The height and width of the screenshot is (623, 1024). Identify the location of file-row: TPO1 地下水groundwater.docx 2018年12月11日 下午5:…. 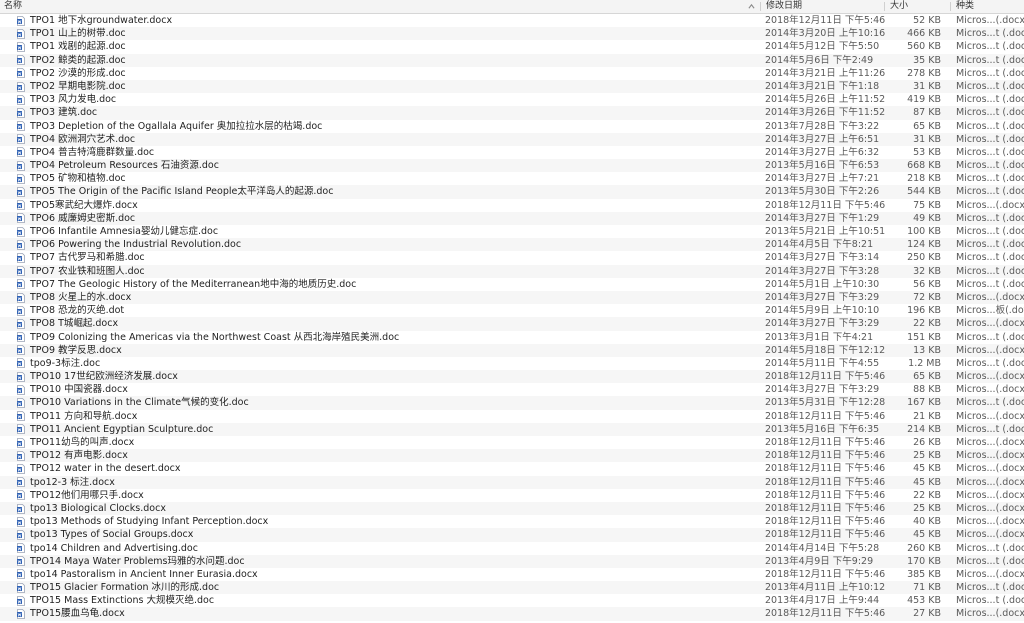
(512, 20).